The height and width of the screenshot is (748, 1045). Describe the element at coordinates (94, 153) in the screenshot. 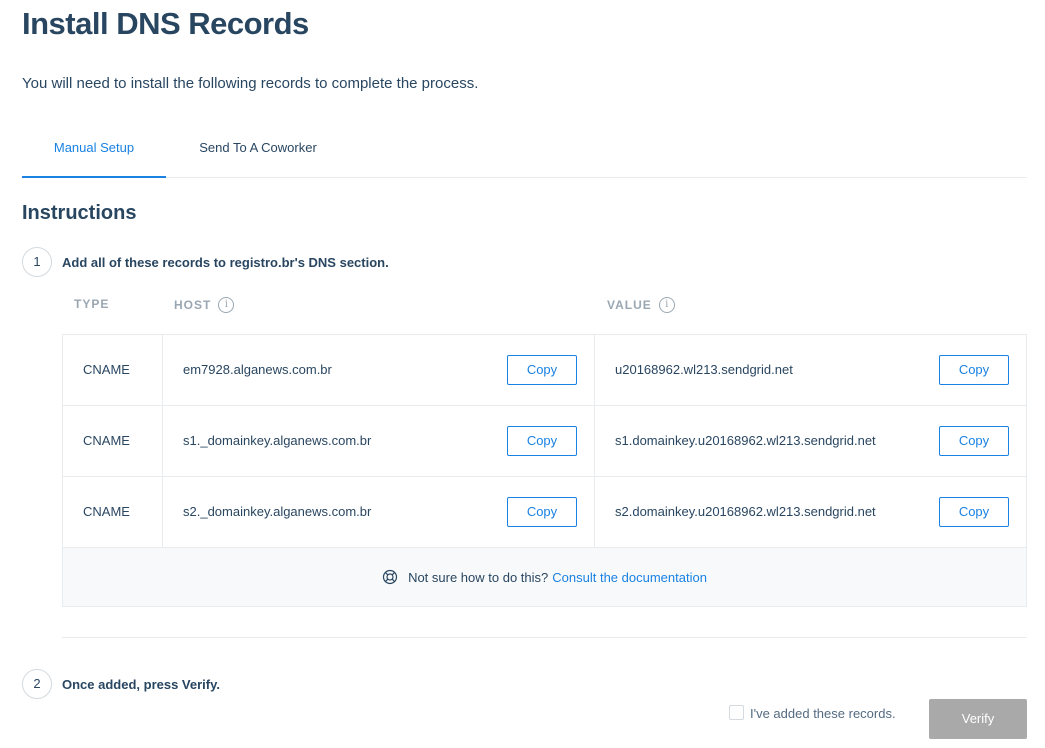

I see `tab-manual-setup: Manual Setup` at that location.